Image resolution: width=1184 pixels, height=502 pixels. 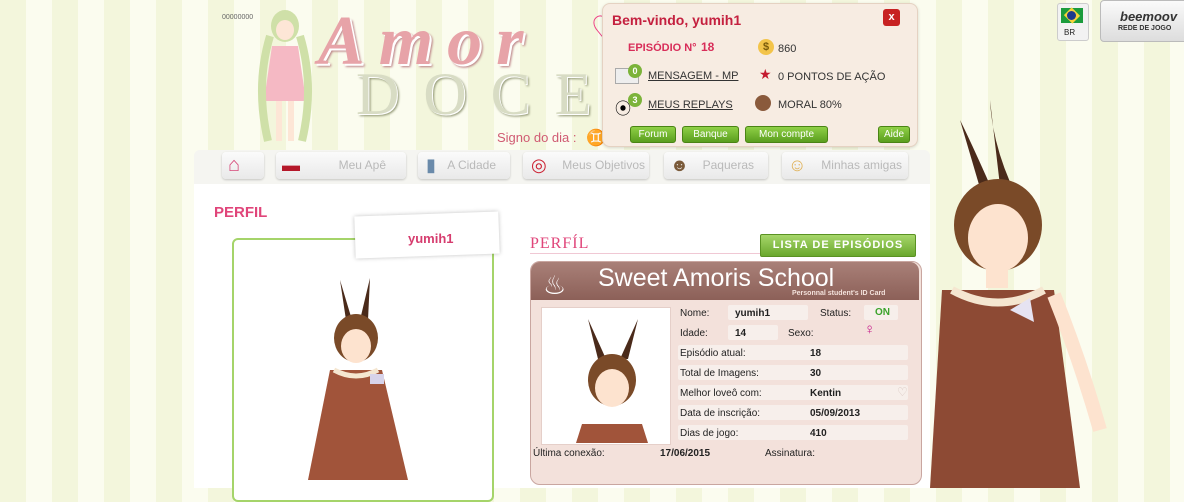 What do you see at coordinates (728, 165) in the screenshot?
I see `nav-tab-label: Paqueras` at bounding box center [728, 165].